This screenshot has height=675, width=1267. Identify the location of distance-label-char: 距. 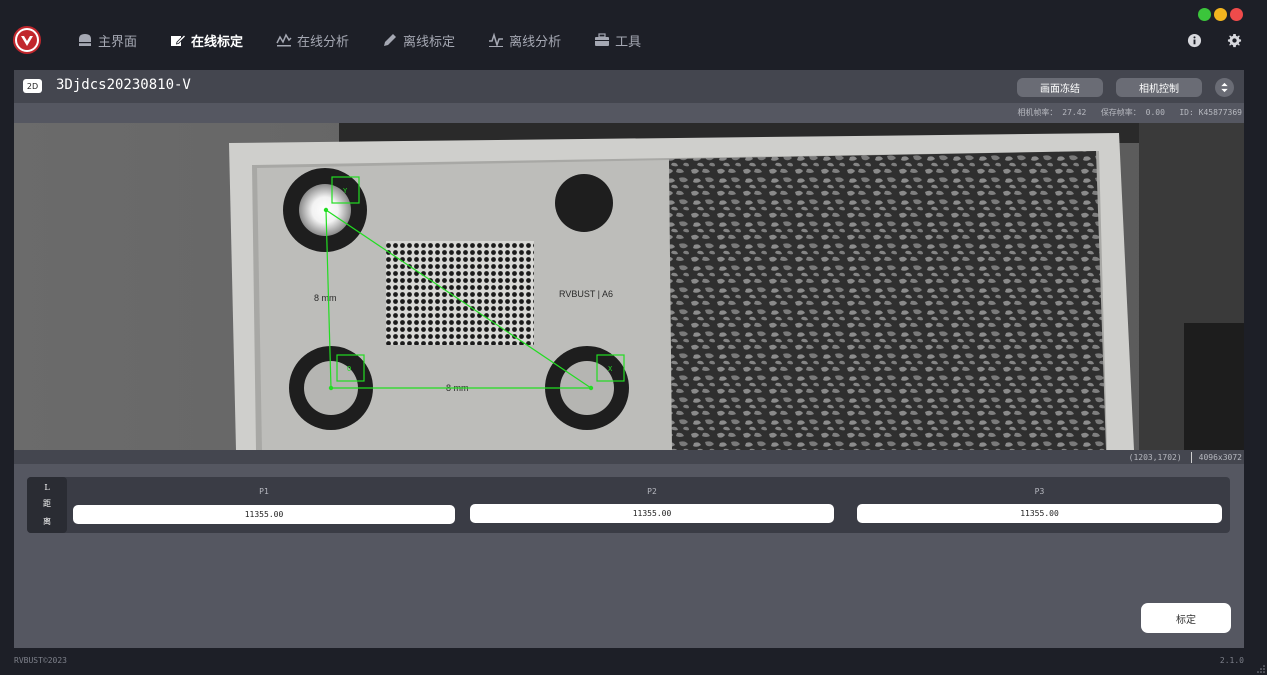
(47, 504).